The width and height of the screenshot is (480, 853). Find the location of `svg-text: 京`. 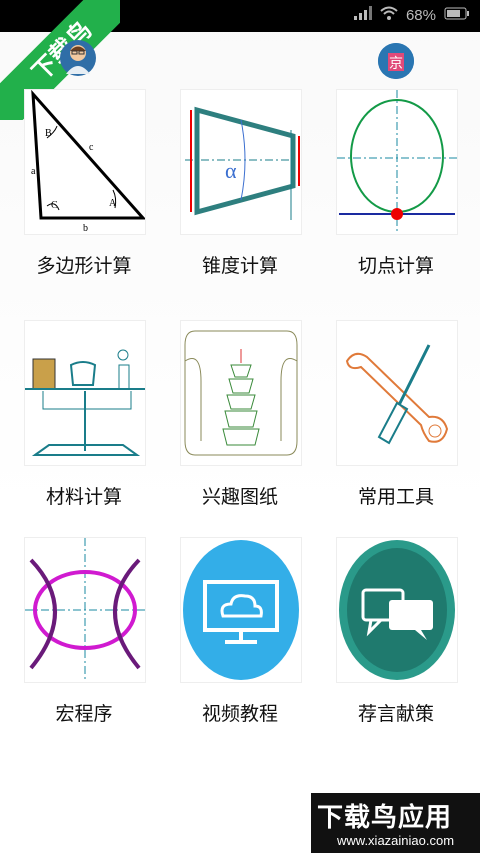

svg-text: 京 is located at coordinates (396, 64).